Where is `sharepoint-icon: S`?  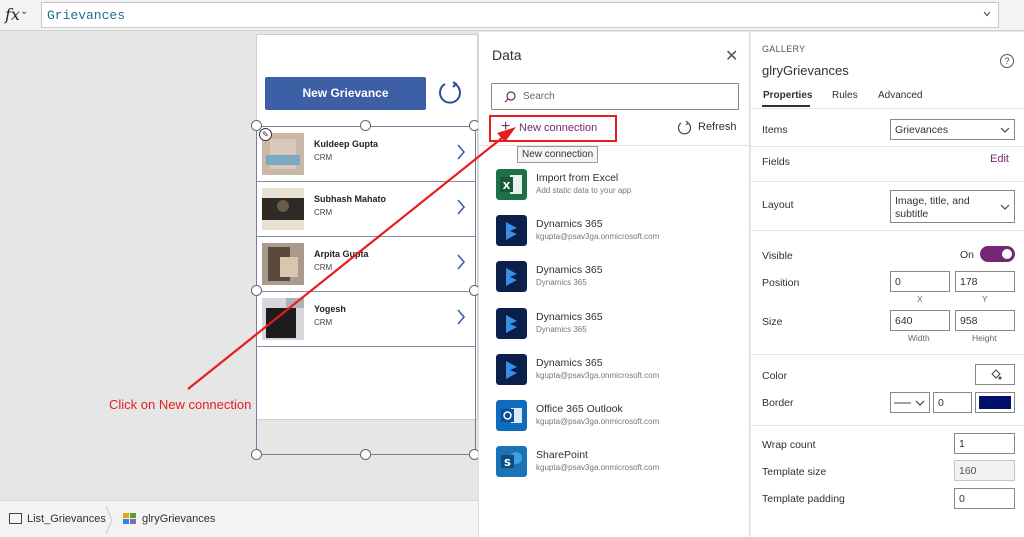
sharepoint-icon: S is located at coordinates (511, 461).